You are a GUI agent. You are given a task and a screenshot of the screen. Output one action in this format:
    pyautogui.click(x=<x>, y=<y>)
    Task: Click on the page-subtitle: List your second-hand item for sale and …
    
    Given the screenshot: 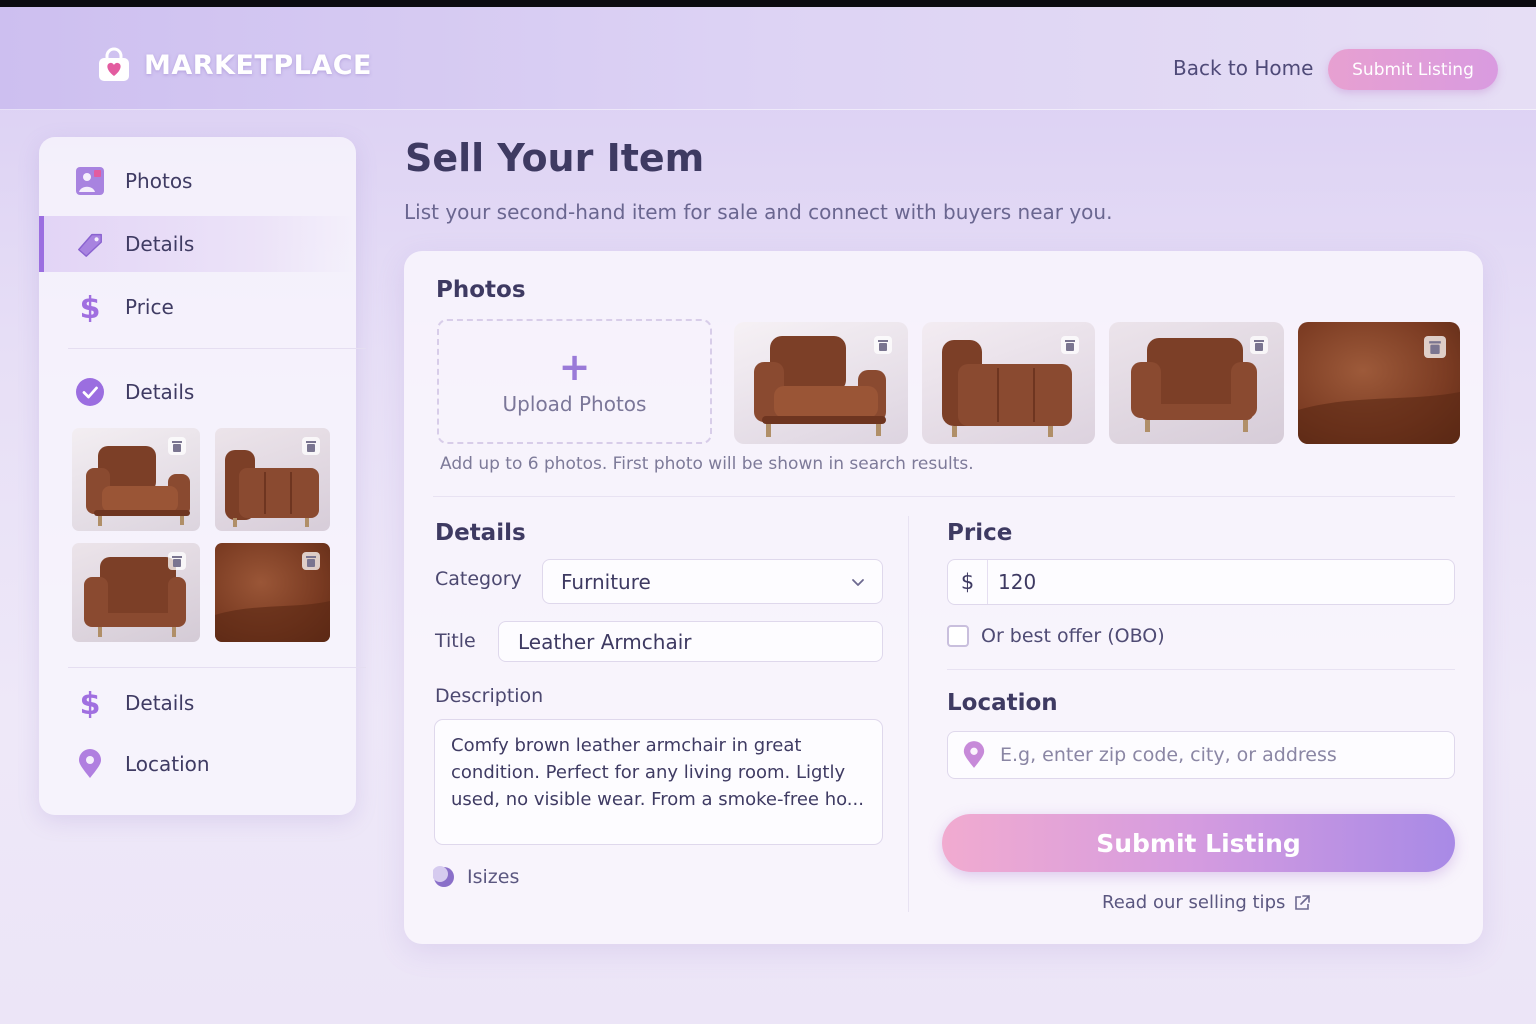 What is the action you would take?
    pyautogui.click(x=758, y=212)
    